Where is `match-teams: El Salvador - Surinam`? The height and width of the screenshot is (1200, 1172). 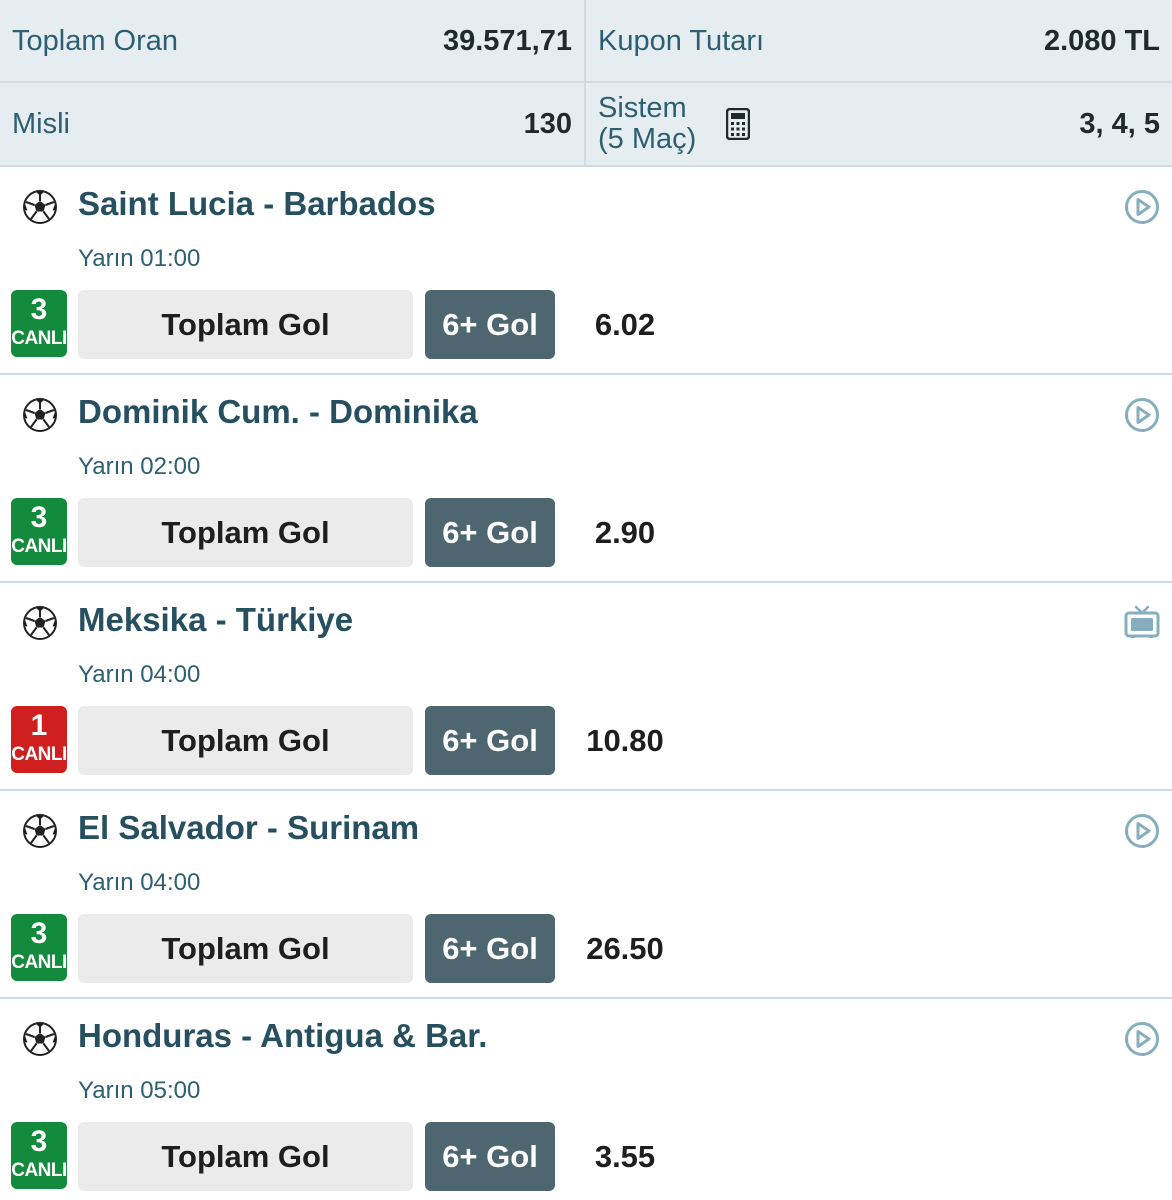 match-teams: El Salvador - Surinam is located at coordinates (248, 828).